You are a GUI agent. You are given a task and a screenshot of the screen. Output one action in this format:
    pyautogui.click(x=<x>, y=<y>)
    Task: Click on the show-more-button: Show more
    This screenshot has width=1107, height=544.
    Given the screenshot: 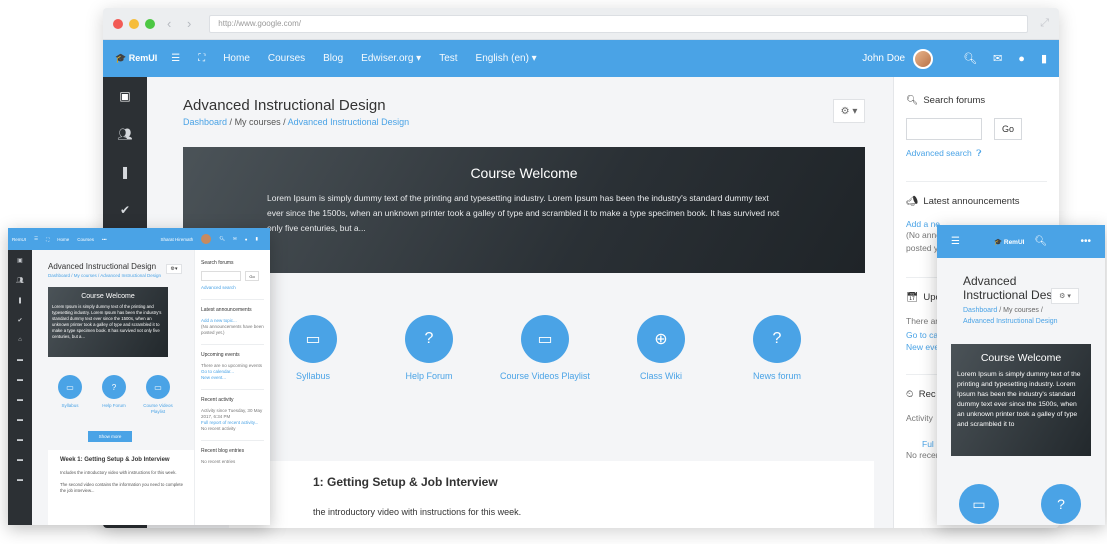 What is the action you would take?
    pyautogui.click(x=110, y=436)
    